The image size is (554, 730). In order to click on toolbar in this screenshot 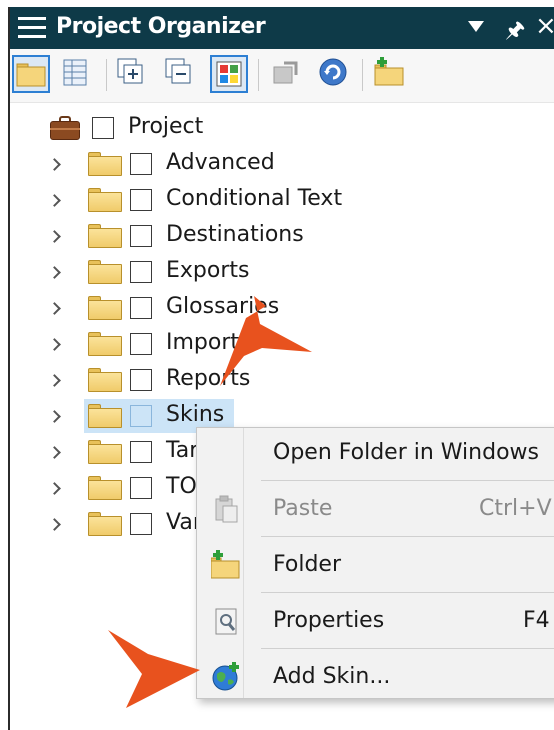, I will do `click(282, 76)`.